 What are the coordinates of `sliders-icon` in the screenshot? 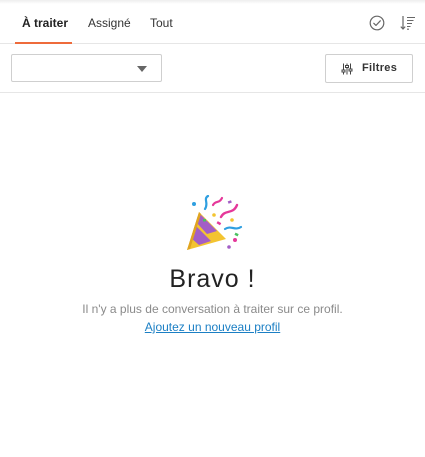 It's located at (347, 69).